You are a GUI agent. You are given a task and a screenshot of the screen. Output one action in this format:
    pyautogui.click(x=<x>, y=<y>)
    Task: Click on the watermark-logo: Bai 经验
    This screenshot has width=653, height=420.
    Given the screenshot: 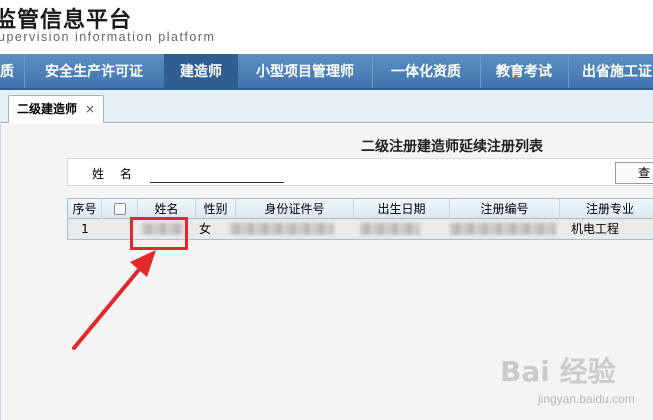 What is the action you would take?
    pyautogui.click(x=558, y=371)
    